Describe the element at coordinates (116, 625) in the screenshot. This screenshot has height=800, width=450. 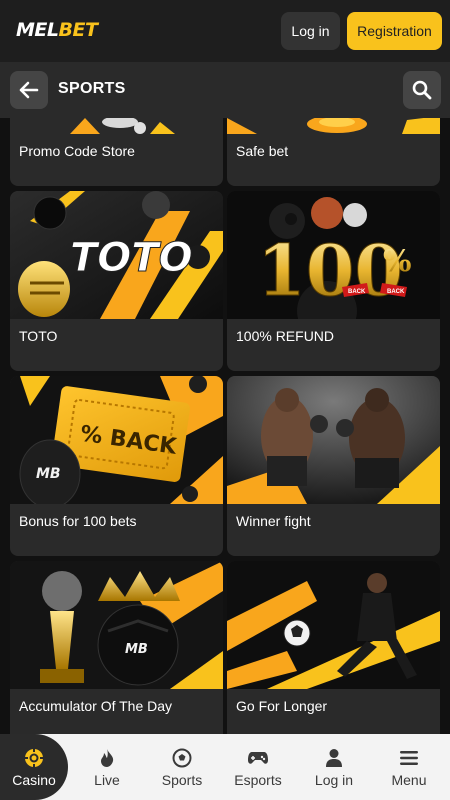
I see `promo-image: MB` at that location.